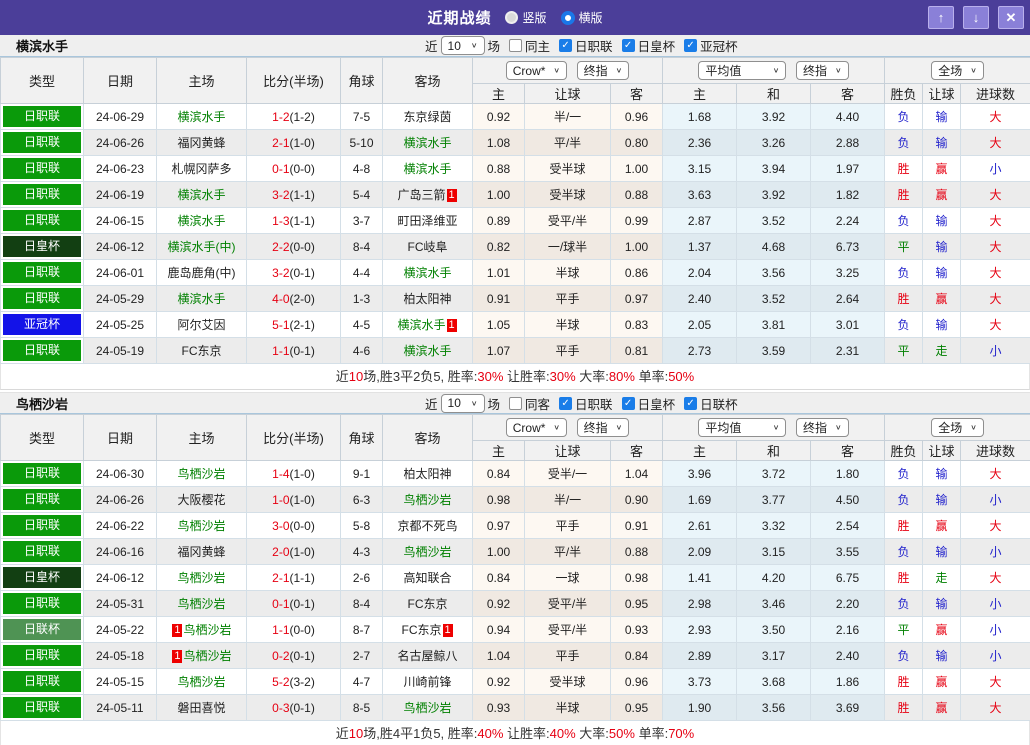 This screenshot has width=1030, height=745. What do you see at coordinates (427, 682) in the screenshot?
I see `team-link: 川崎前锋` at bounding box center [427, 682].